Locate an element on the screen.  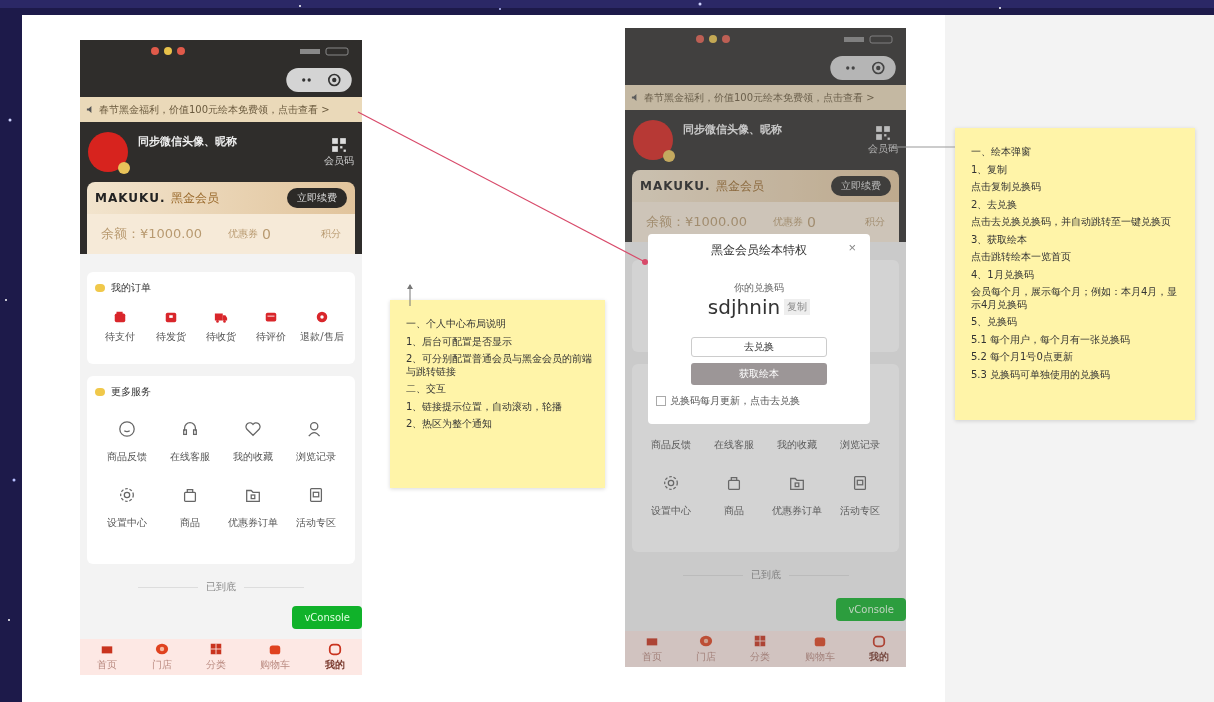
copy-button: 复制 is located at coordinates (797, 307).